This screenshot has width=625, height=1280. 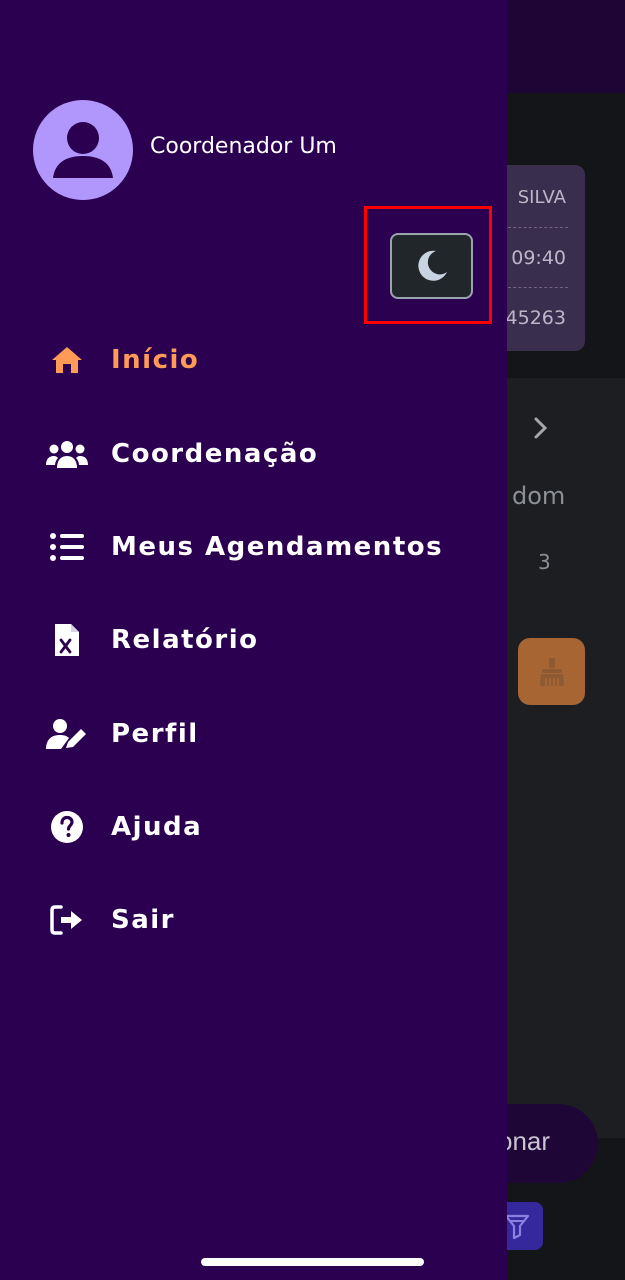 What do you see at coordinates (215, 454) in the screenshot?
I see `menu-label: Coordenação` at bounding box center [215, 454].